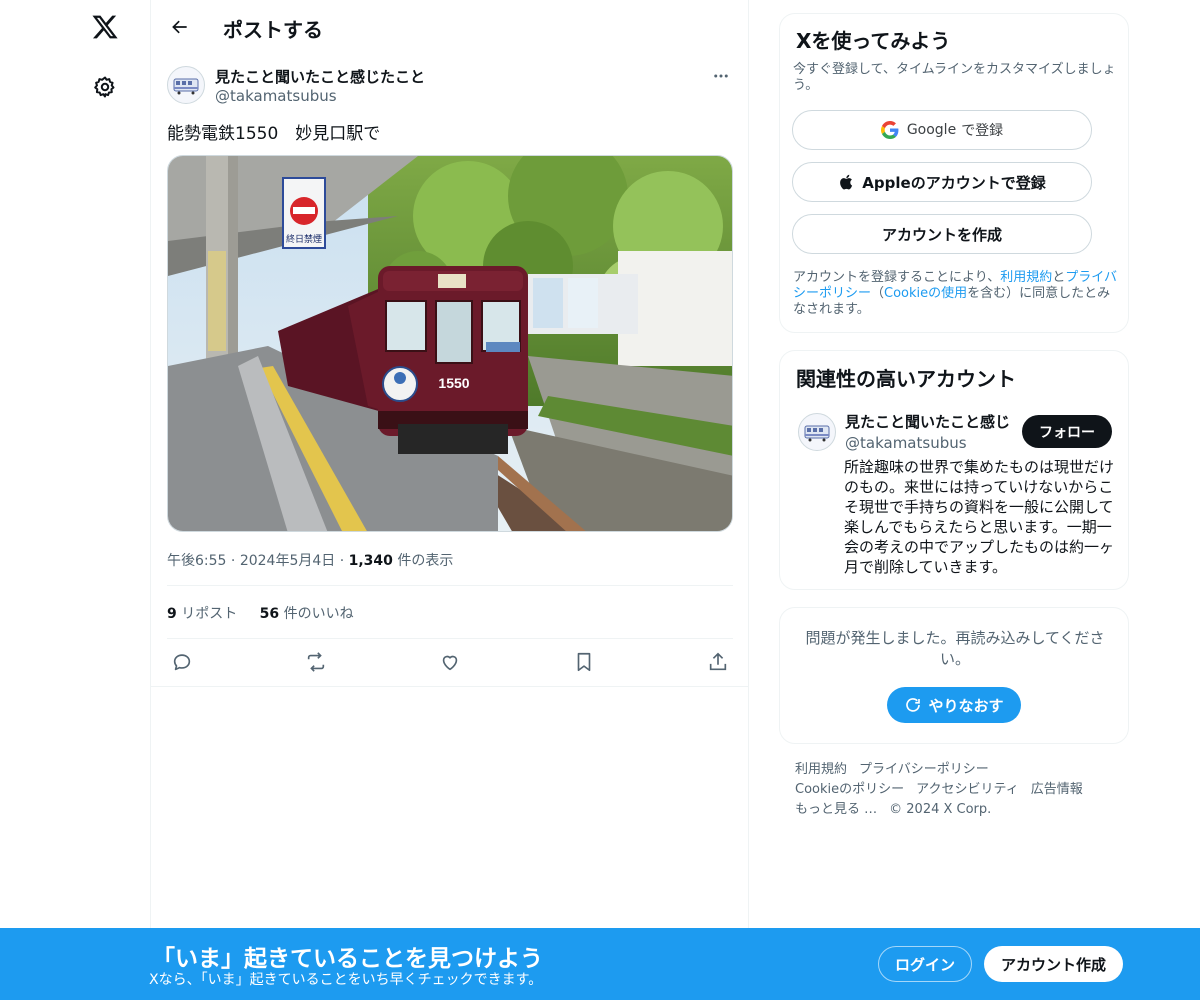  I want to click on reposts-label: リポスト, so click(209, 614).